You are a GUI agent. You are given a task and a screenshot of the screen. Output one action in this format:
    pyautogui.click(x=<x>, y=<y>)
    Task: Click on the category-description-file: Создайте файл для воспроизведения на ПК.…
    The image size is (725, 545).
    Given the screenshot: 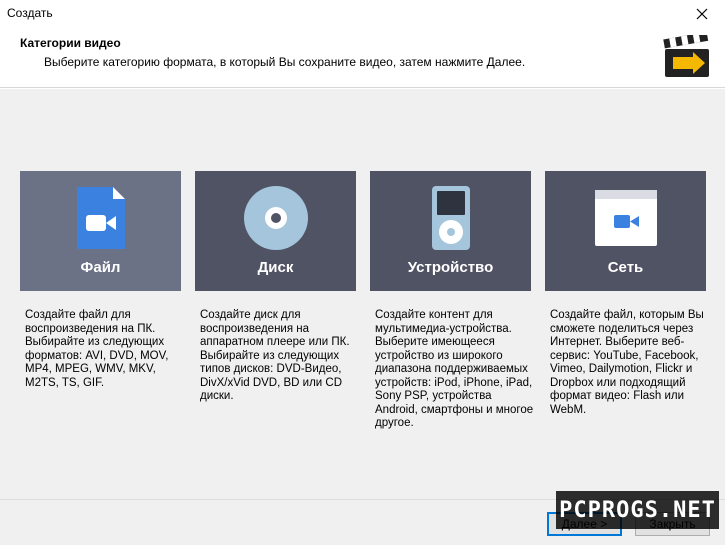 What is the action you would take?
    pyautogui.click(x=97, y=349)
    